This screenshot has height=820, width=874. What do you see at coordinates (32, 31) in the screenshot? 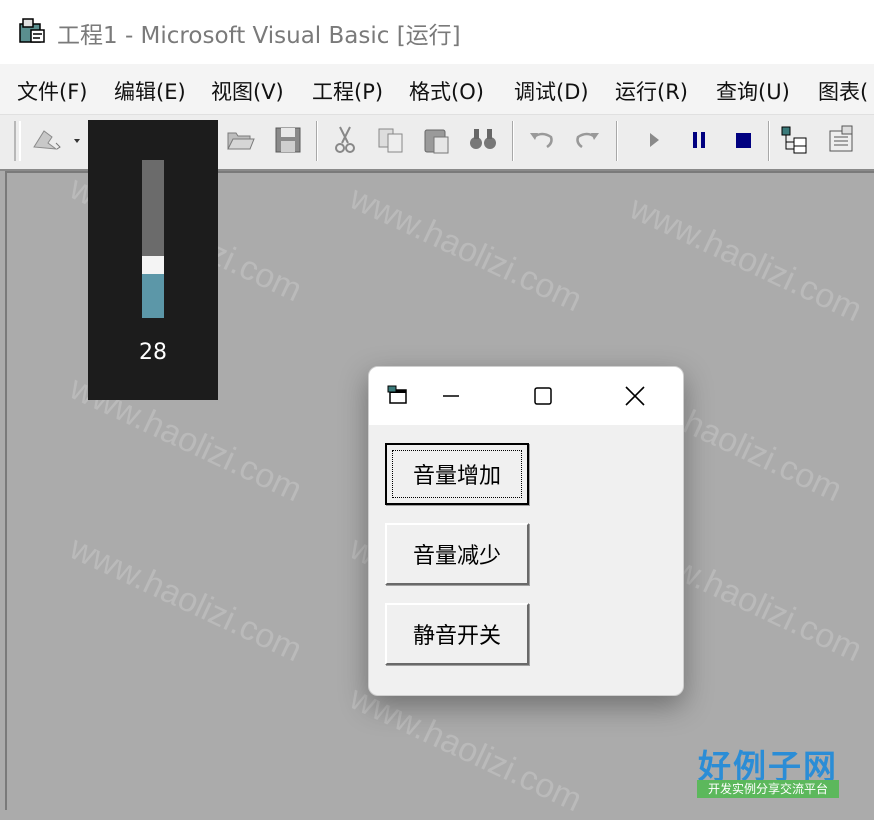
I see `vb-app-icon` at bounding box center [32, 31].